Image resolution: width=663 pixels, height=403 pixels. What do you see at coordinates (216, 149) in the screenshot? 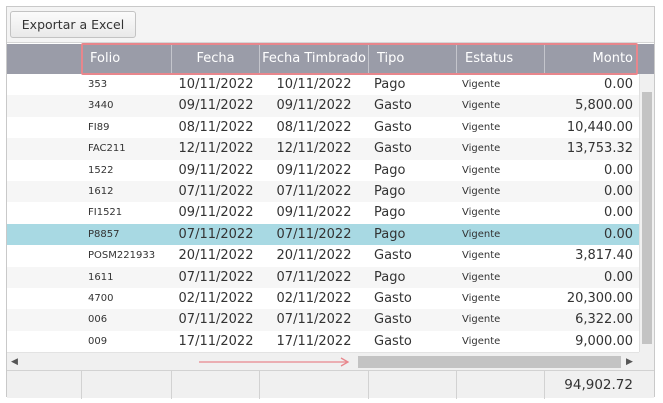
I see `cell-fecha: 12/11/2022` at bounding box center [216, 149].